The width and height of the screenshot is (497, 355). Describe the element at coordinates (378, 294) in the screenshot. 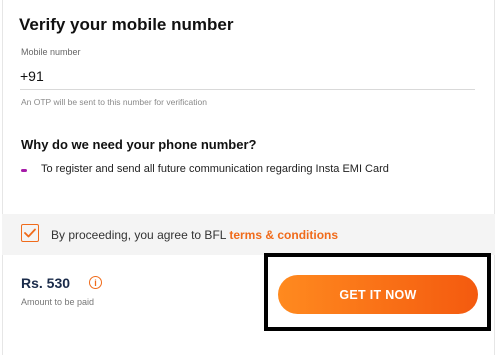

I see `get-it-now-button: GET IT NOW` at that location.